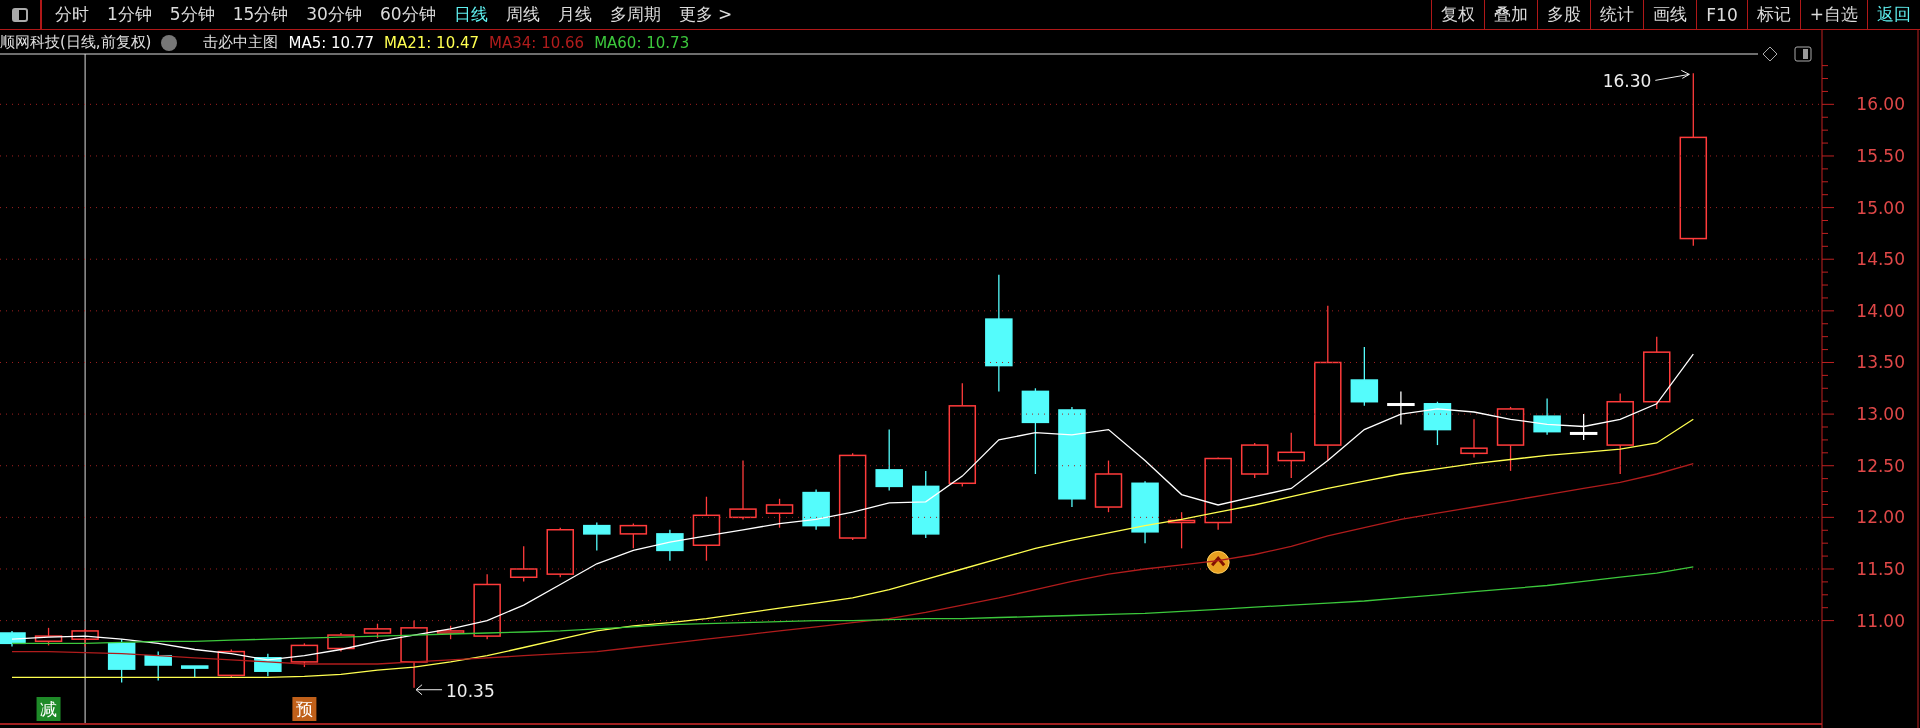  What do you see at coordinates (1880, 569) in the screenshot?
I see `axis-label: 11.50` at bounding box center [1880, 569].